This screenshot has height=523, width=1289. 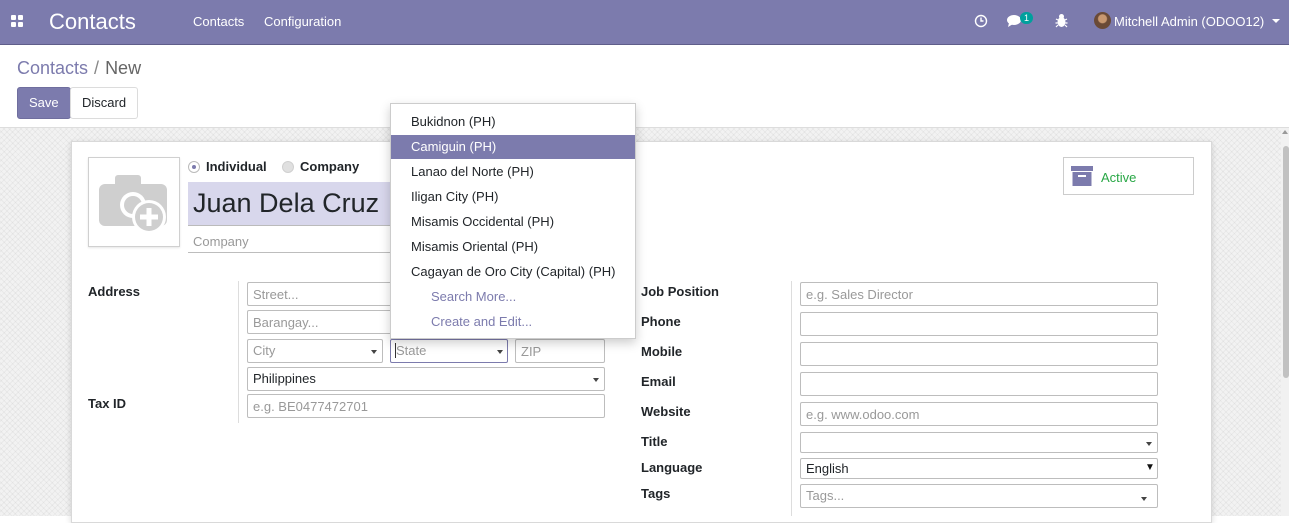 What do you see at coordinates (426, 379) in the screenshot?
I see `country-select: Philippines` at bounding box center [426, 379].